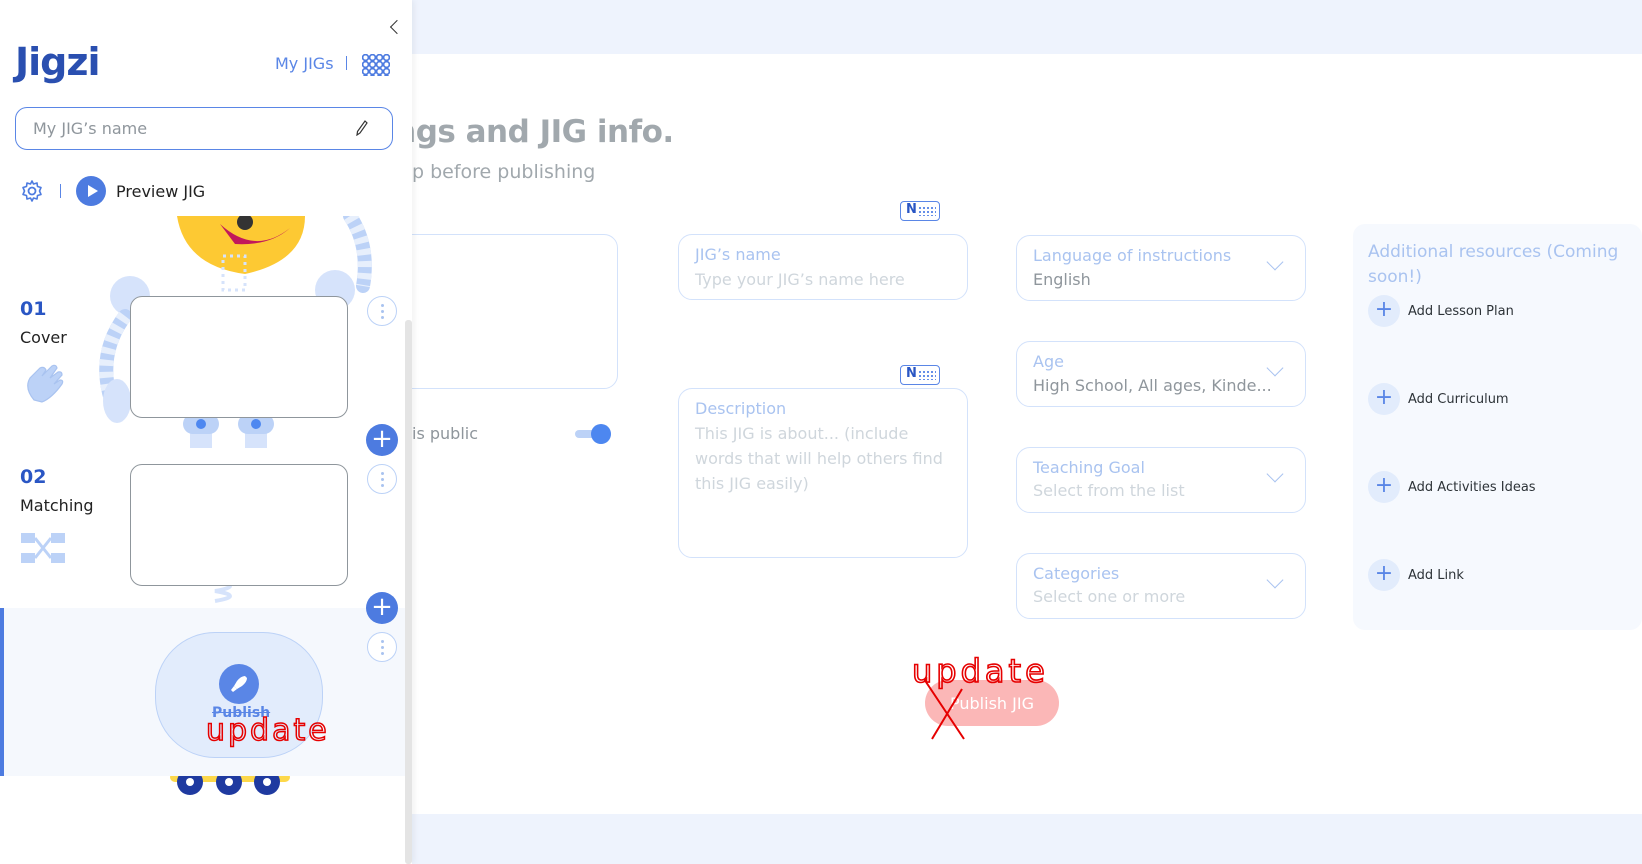 Image resolution: width=1642 pixels, height=864 pixels. I want to click on gear-icon, so click(32, 191).